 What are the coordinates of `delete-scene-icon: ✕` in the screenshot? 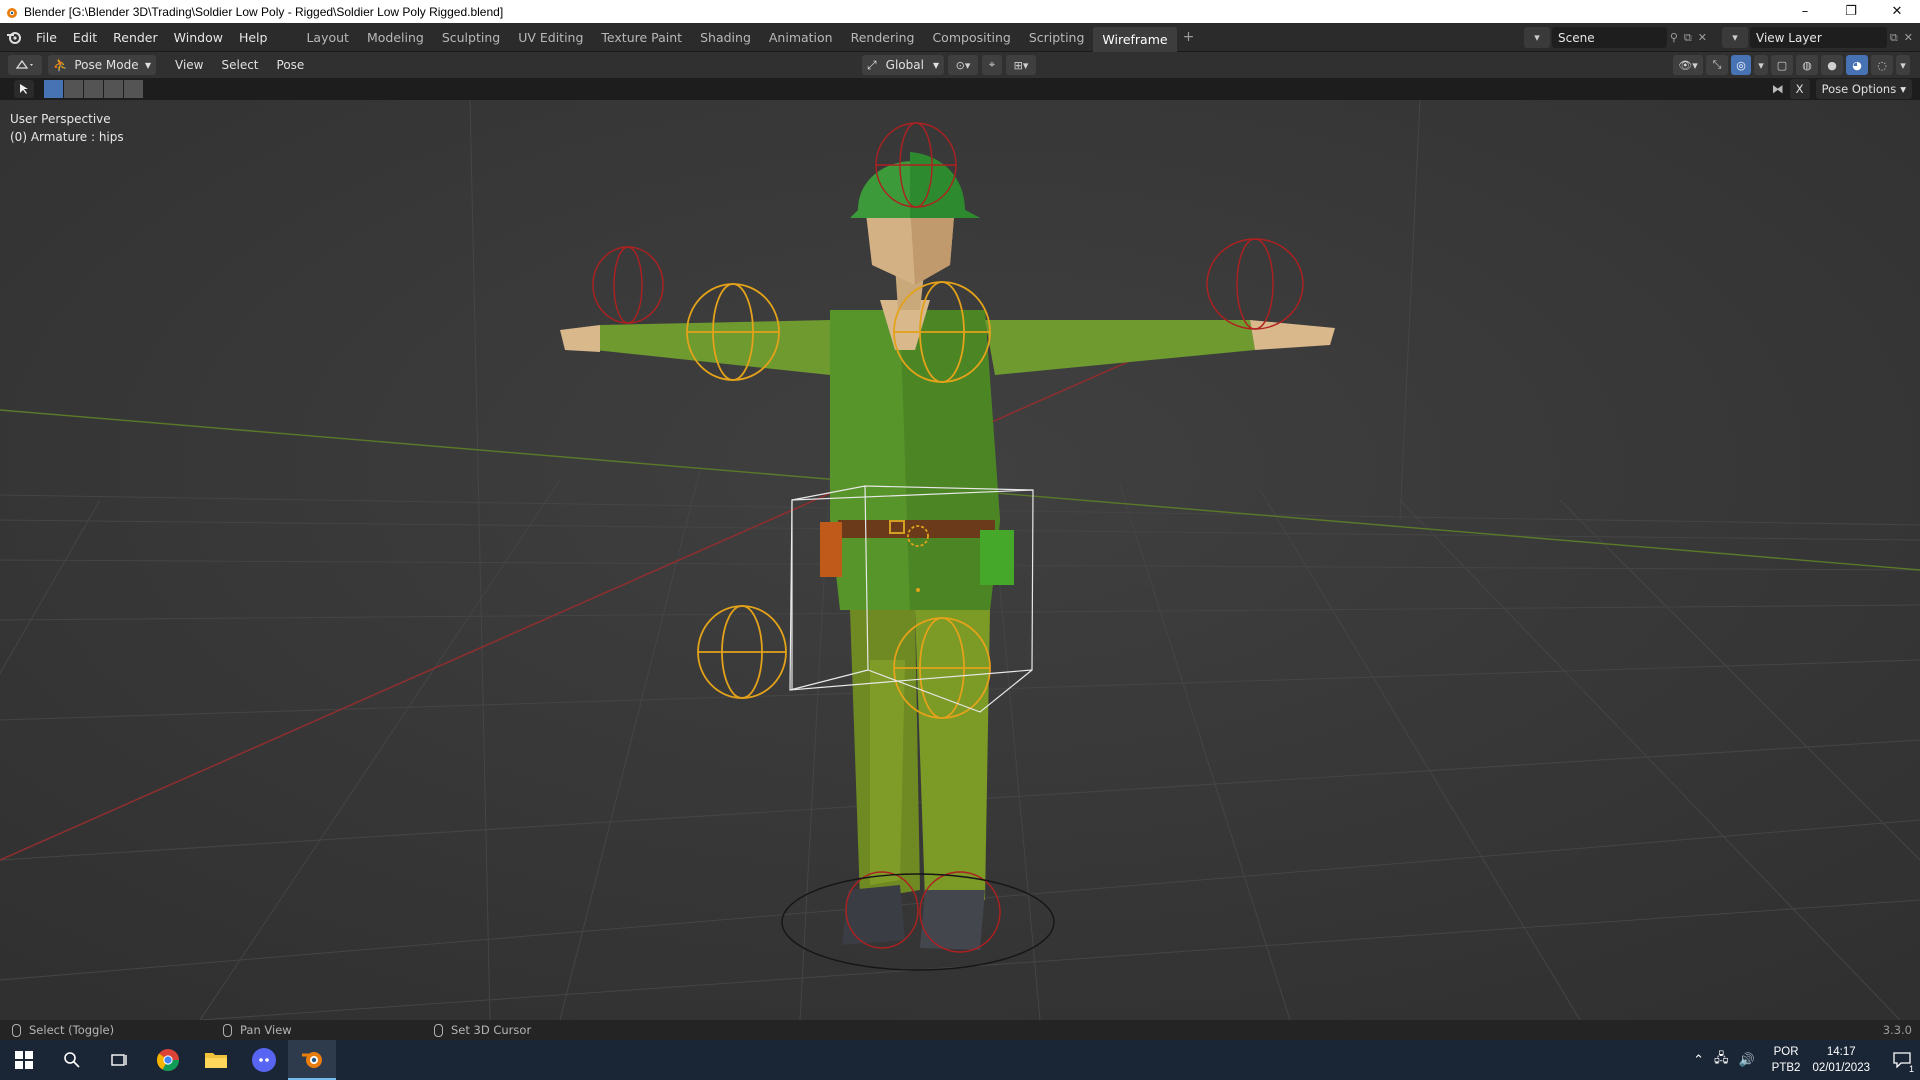 It's located at (1702, 37).